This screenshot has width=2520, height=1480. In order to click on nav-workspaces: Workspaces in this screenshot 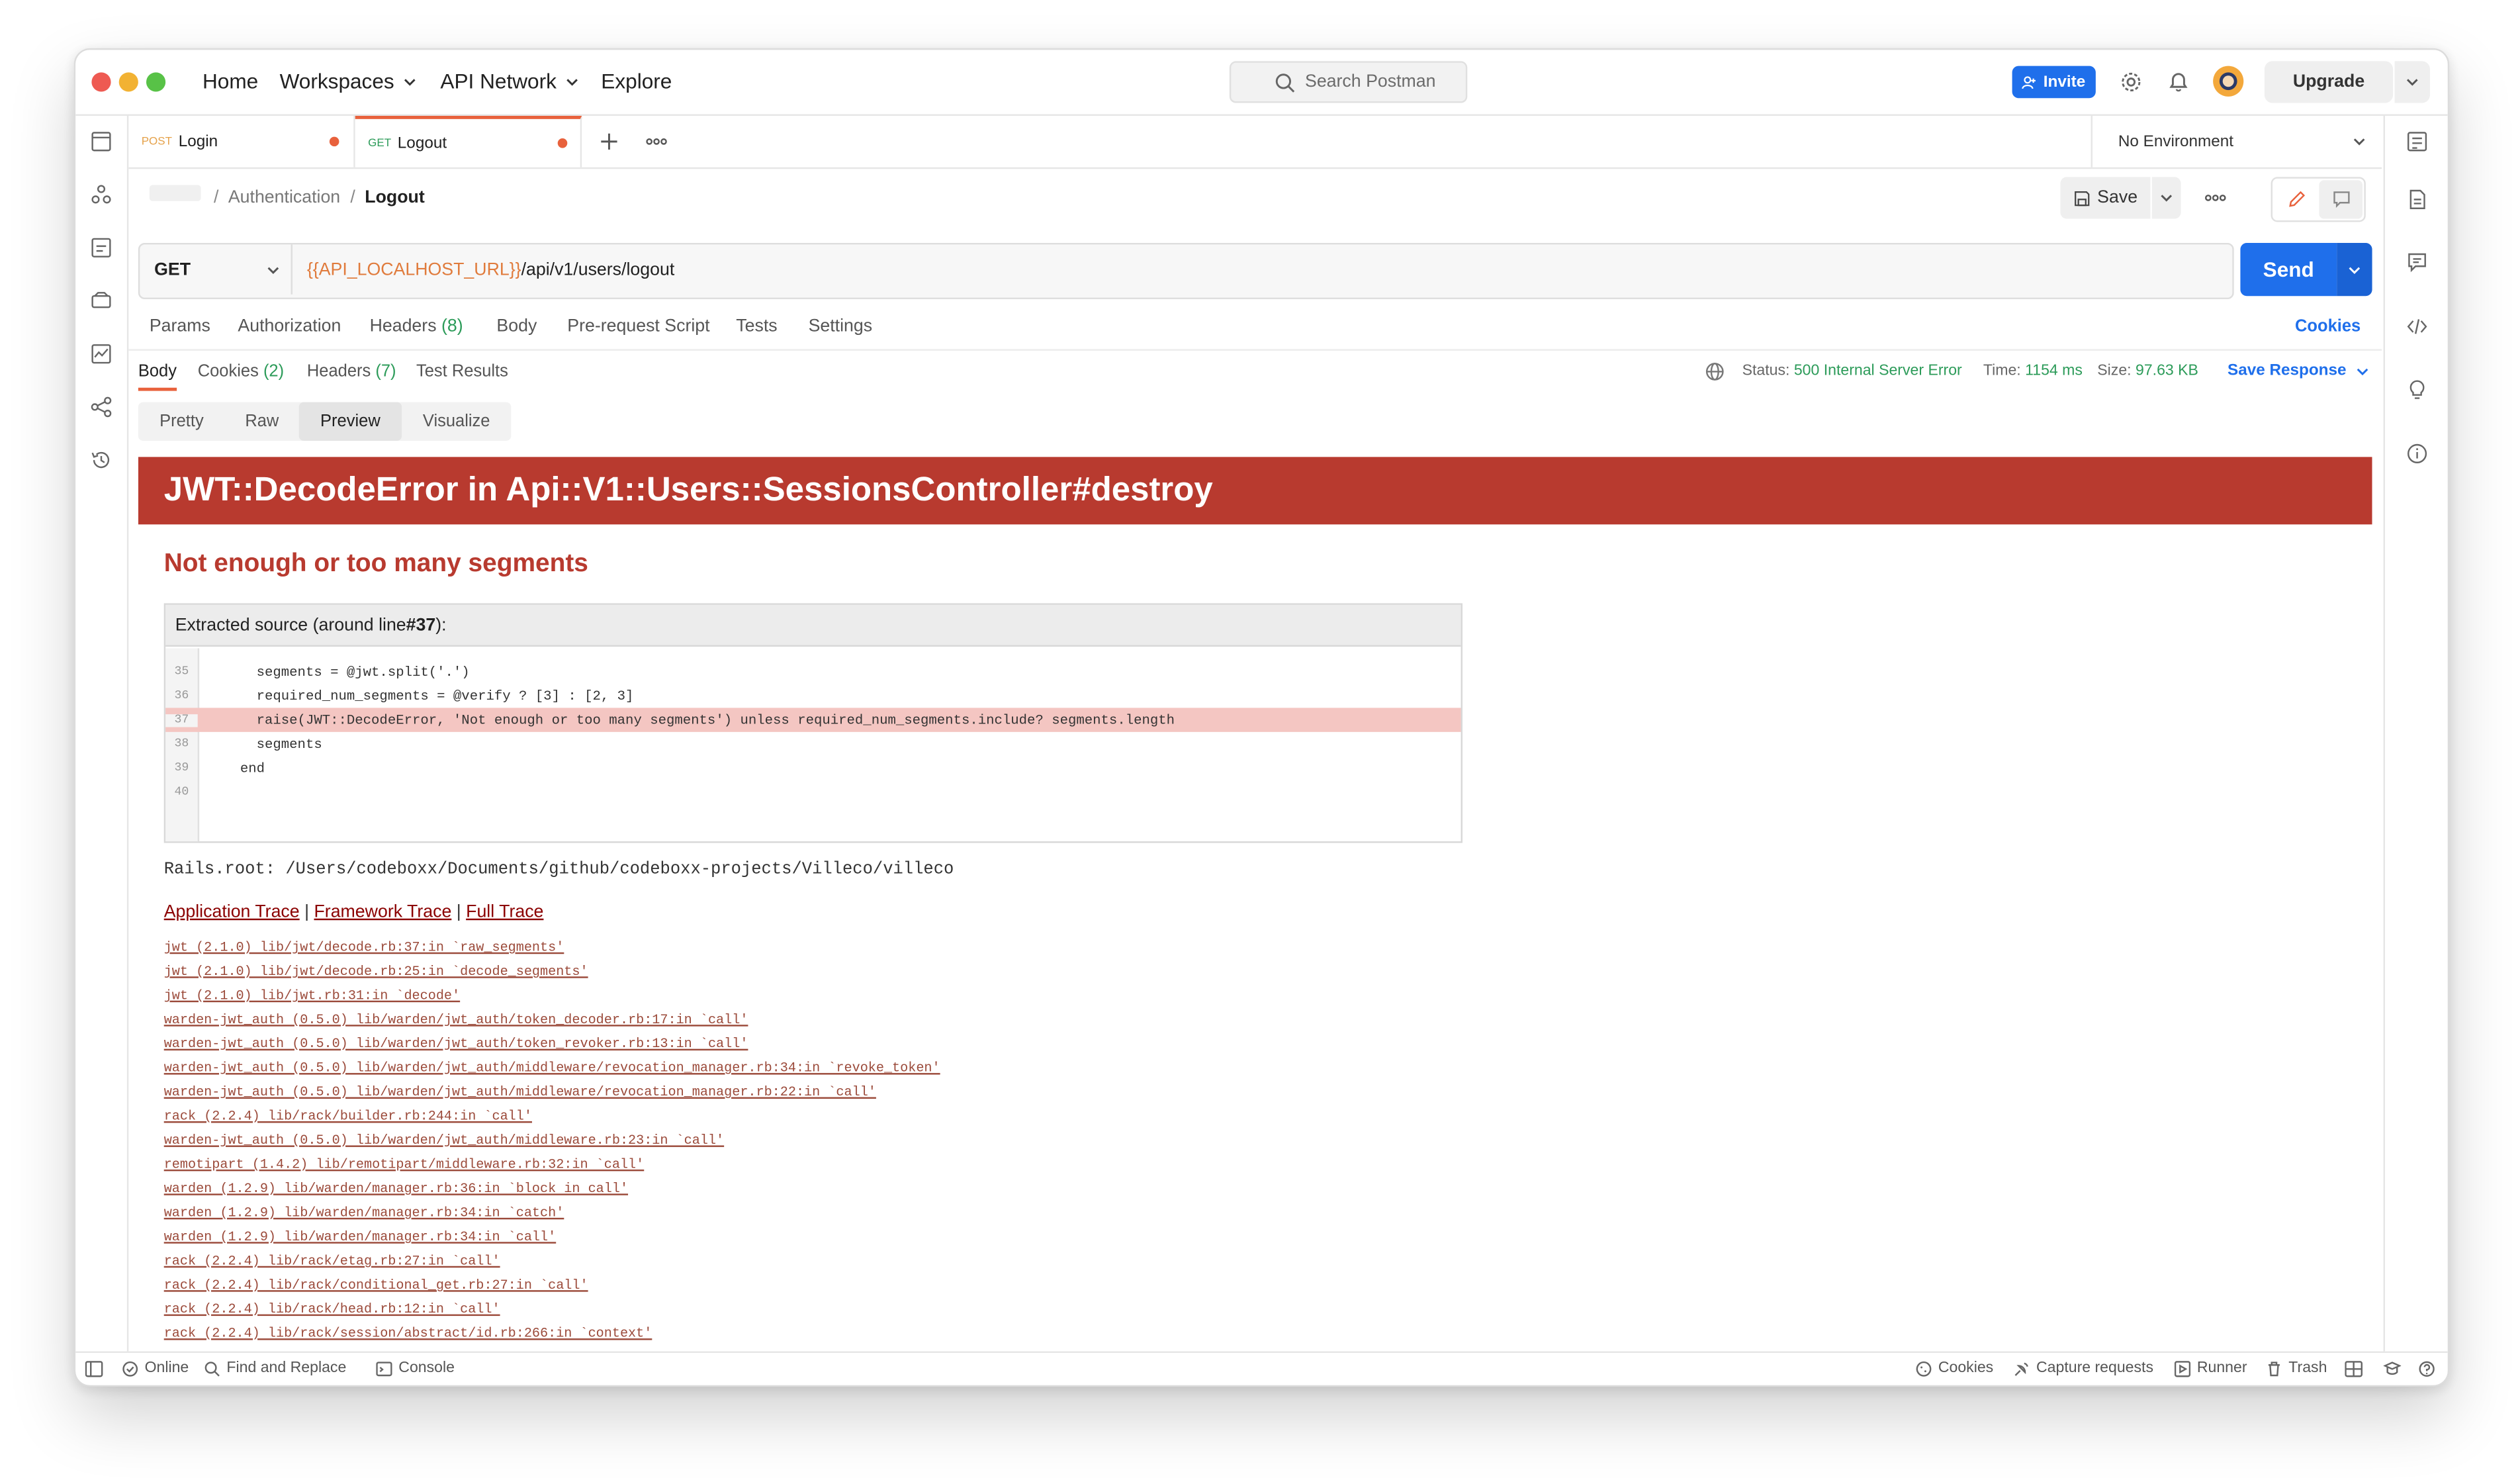, I will do `click(349, 81)`.